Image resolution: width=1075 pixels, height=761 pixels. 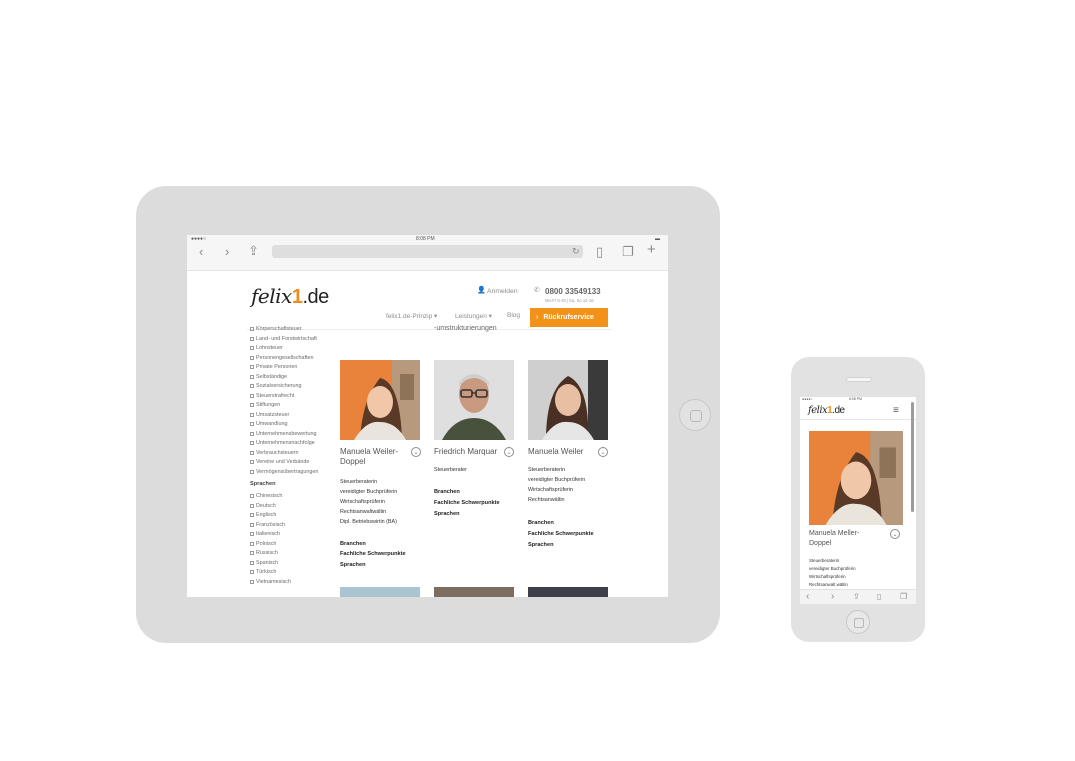 I want to click on menu-icon: ≡, so click(x=896, y=410).